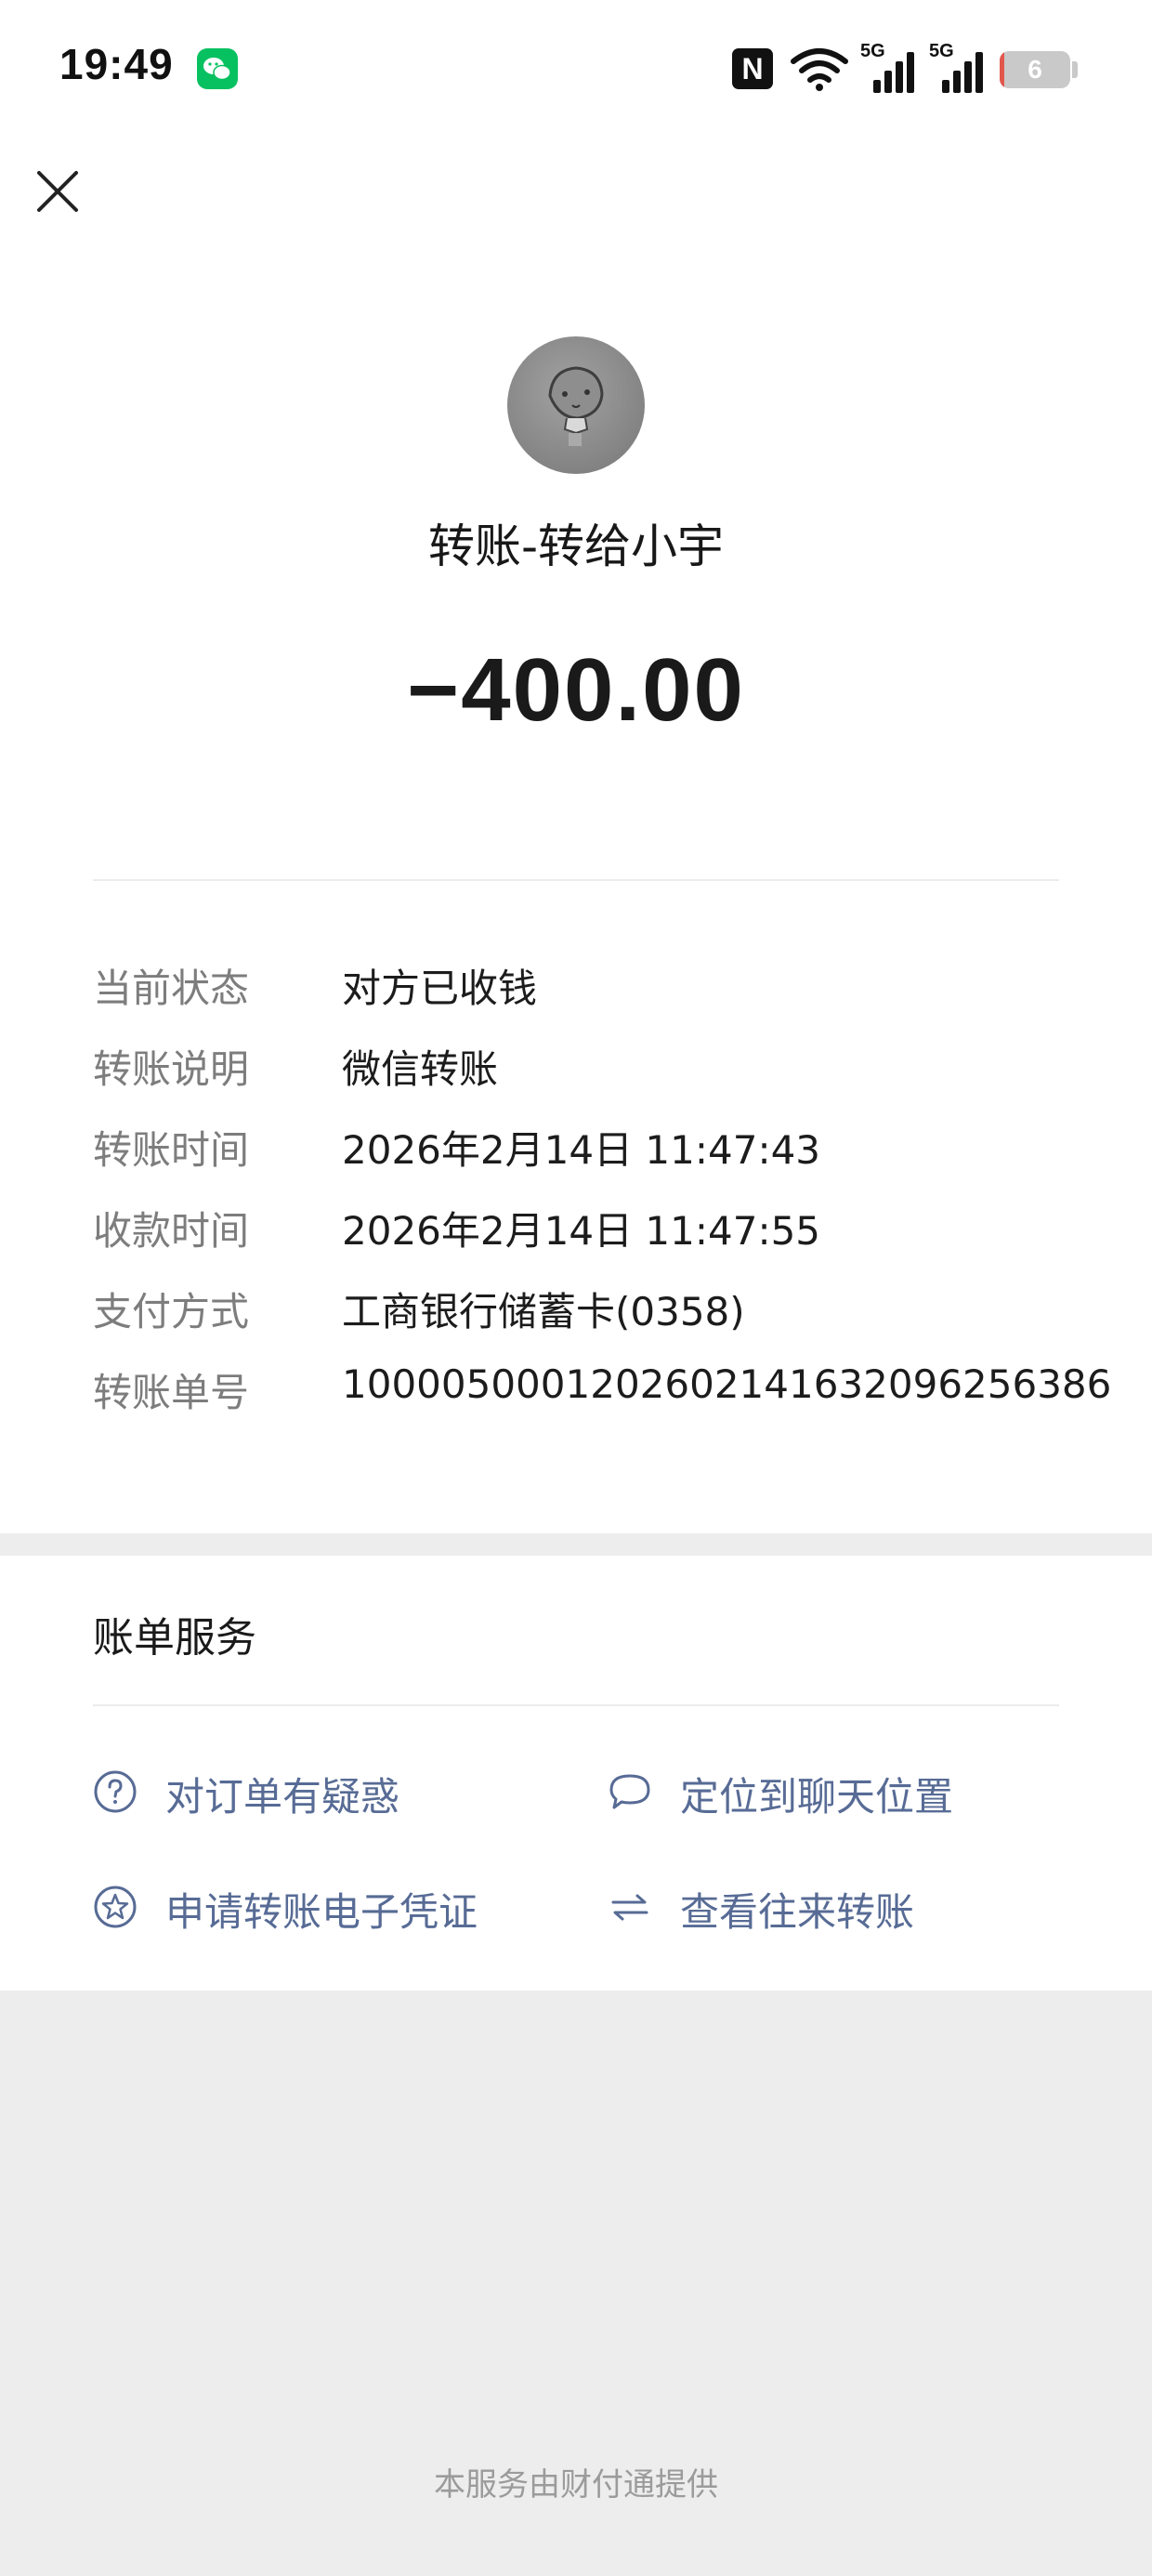 The image size is (1152, 2576). I want to click on battery-percent: 6, so click(1035, 69).